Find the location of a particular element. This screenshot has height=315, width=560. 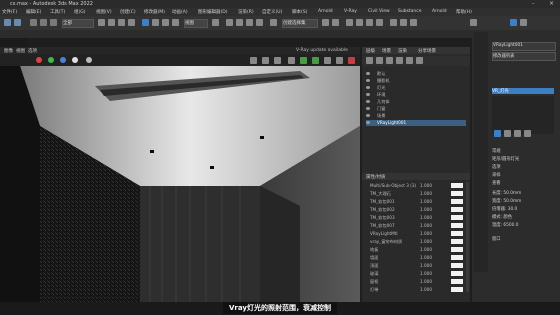

scene-row: 灯光 is located at coordinates (416, 88).